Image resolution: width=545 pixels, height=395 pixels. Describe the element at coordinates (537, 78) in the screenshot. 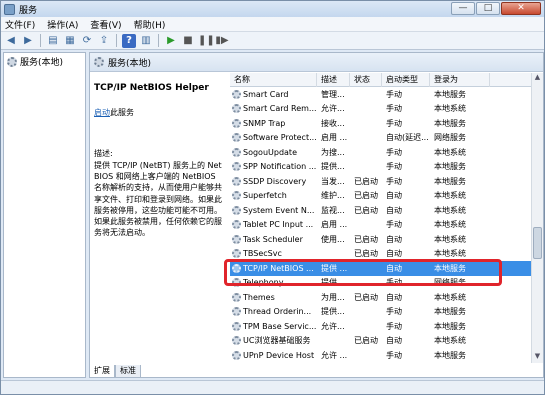

I see `scroll-up-icon: ▲` at that location.